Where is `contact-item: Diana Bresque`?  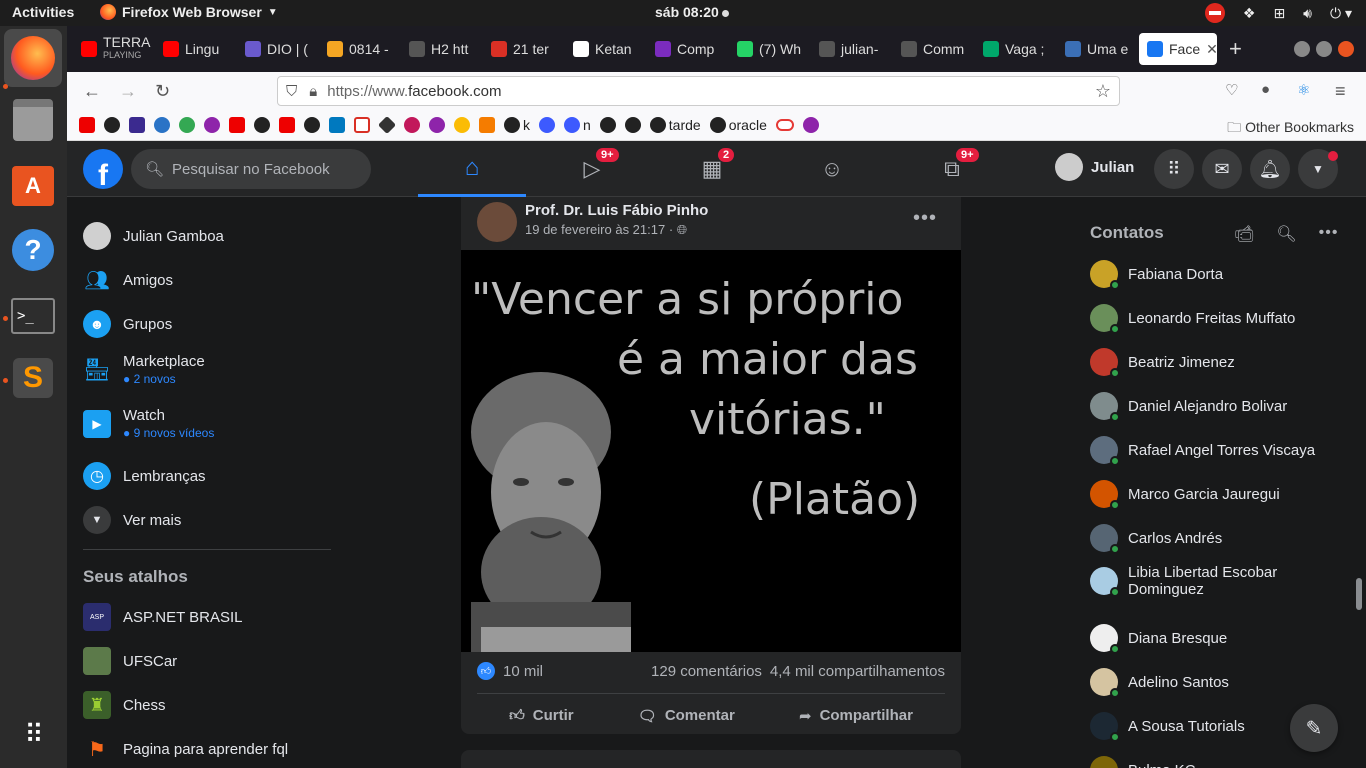
contact-item: Diana Bresque is located at coordinates (1210, 639).